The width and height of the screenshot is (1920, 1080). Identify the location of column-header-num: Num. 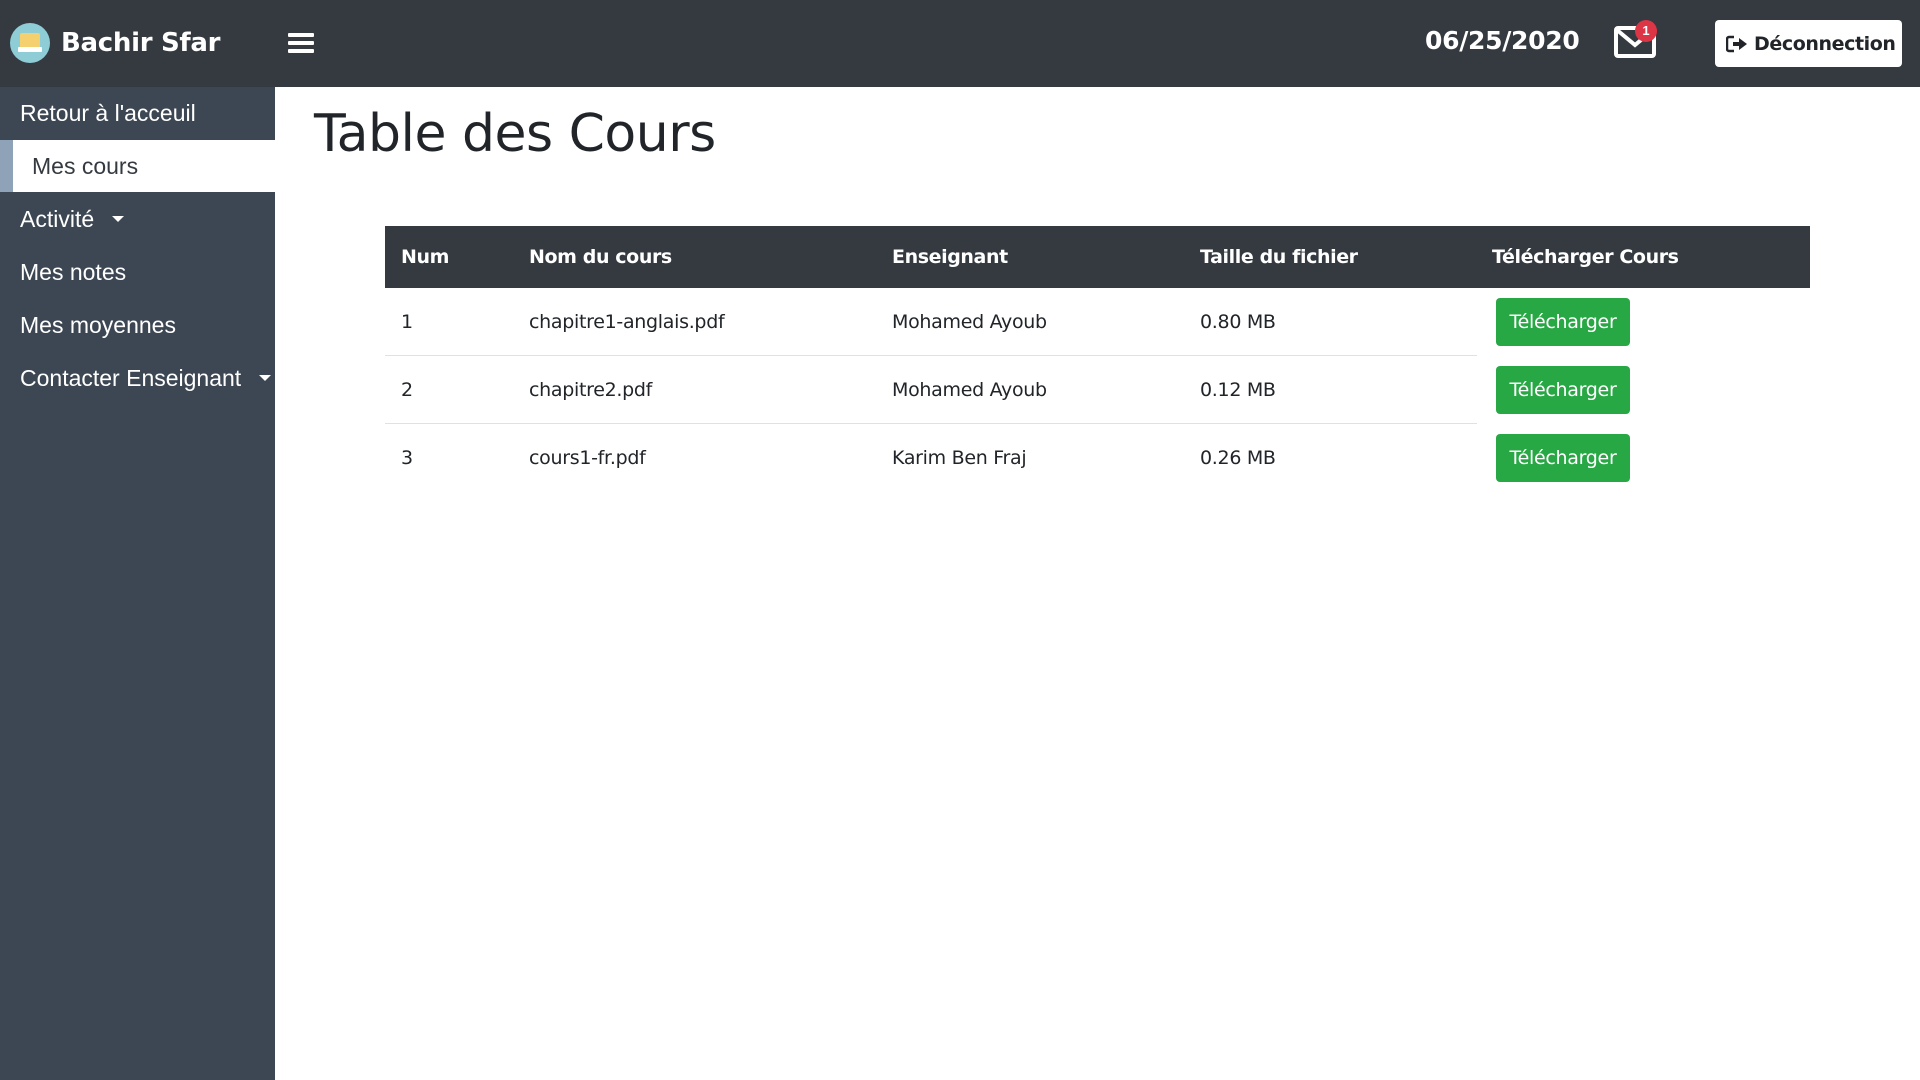
(425, 257).